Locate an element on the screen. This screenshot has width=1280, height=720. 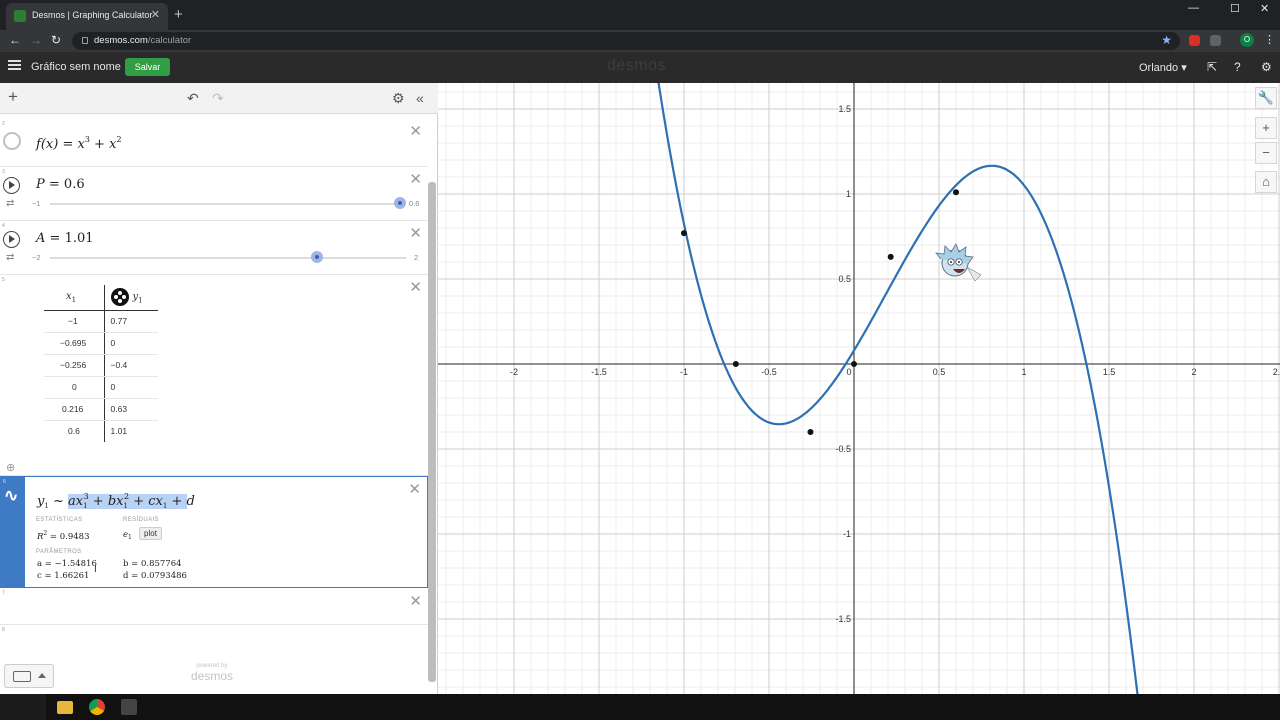
user-menu: Orlando ▾ is located at coordinates (1163, 67).